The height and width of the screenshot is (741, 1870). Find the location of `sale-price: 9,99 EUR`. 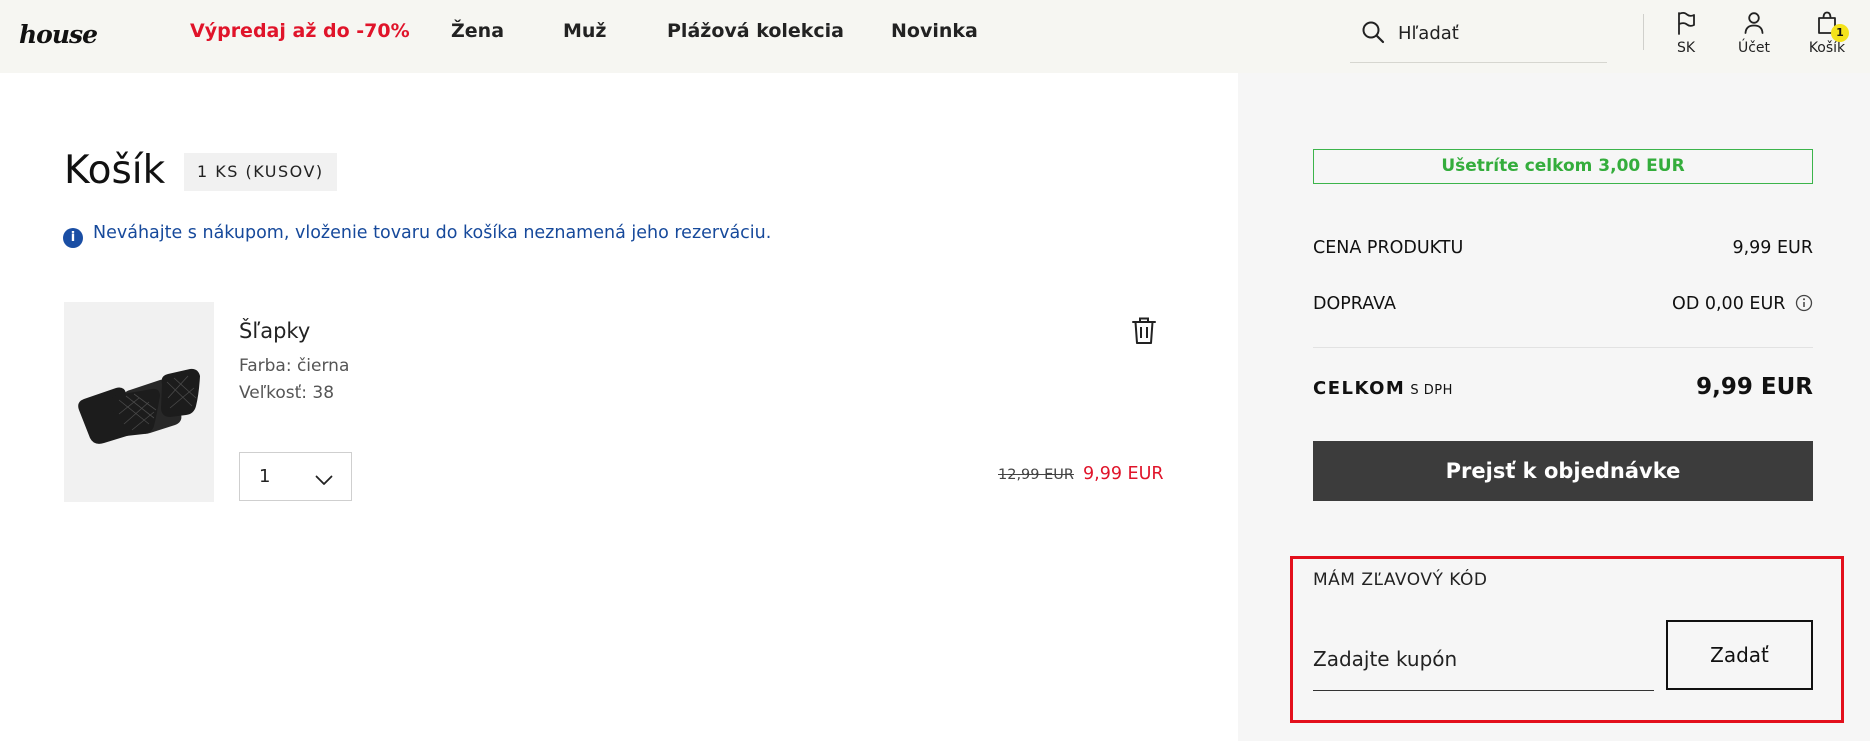

sale-price: 9,99 EUR is located at coordinates (1123, 474).